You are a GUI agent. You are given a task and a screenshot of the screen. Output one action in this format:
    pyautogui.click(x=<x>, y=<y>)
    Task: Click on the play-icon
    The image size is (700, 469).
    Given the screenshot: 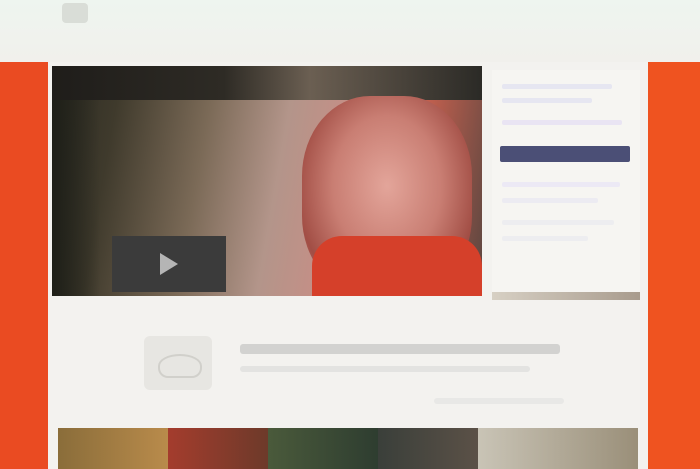 What is the action you would take?
    pyautogui.click(x=169, y=264)
    